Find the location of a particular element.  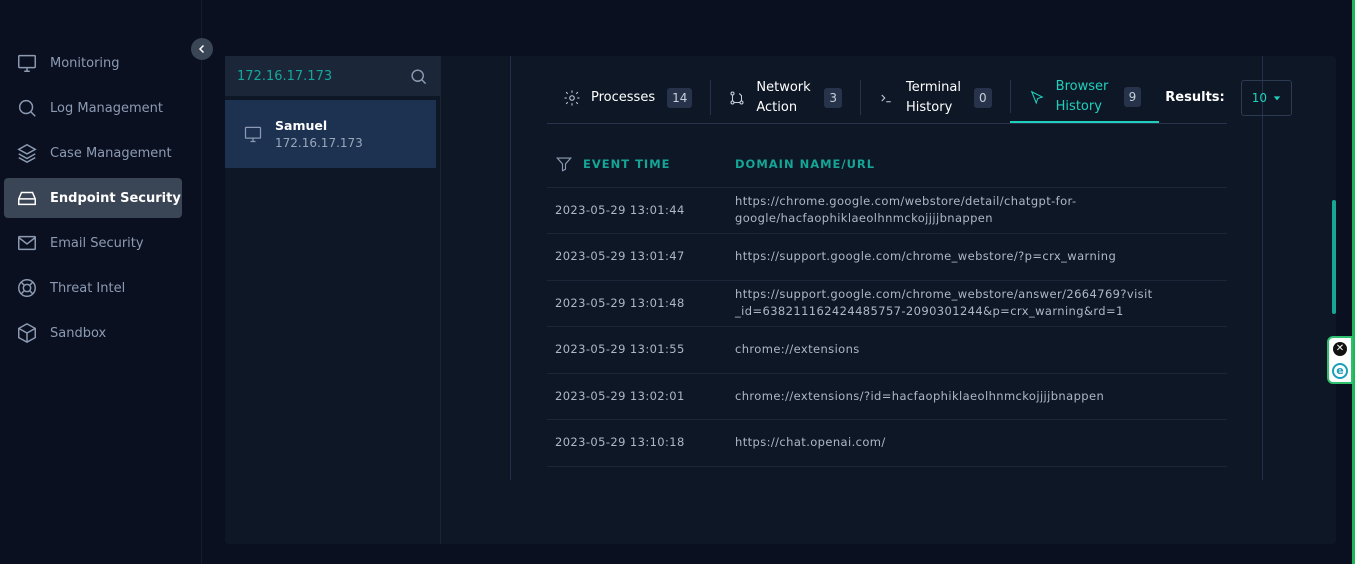

url-cell: chrome://extensions is located at coordinates (981, 350).